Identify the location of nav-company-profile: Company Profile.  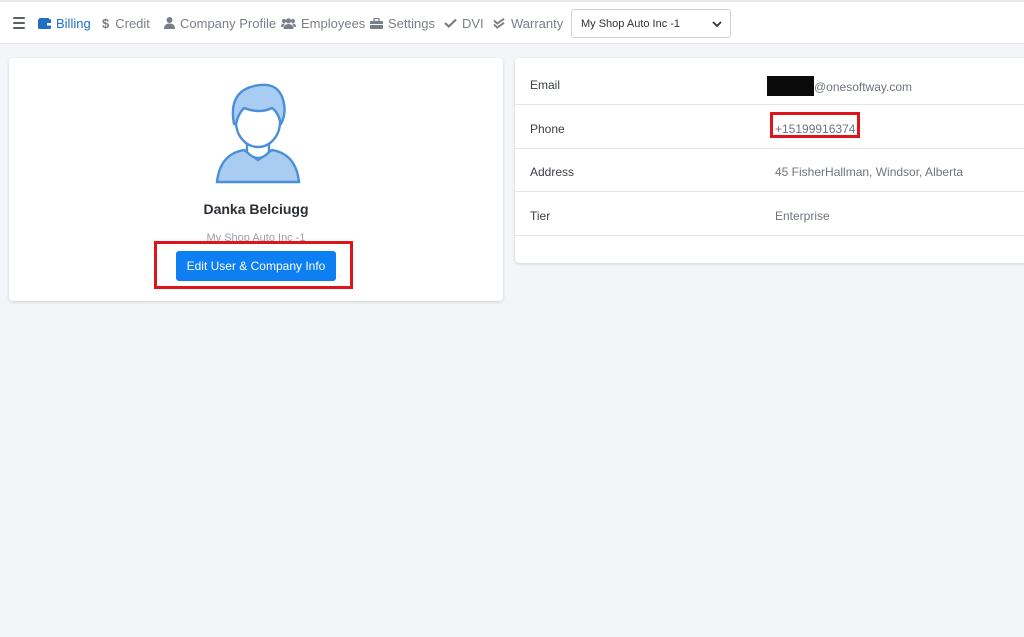
(220, 23).